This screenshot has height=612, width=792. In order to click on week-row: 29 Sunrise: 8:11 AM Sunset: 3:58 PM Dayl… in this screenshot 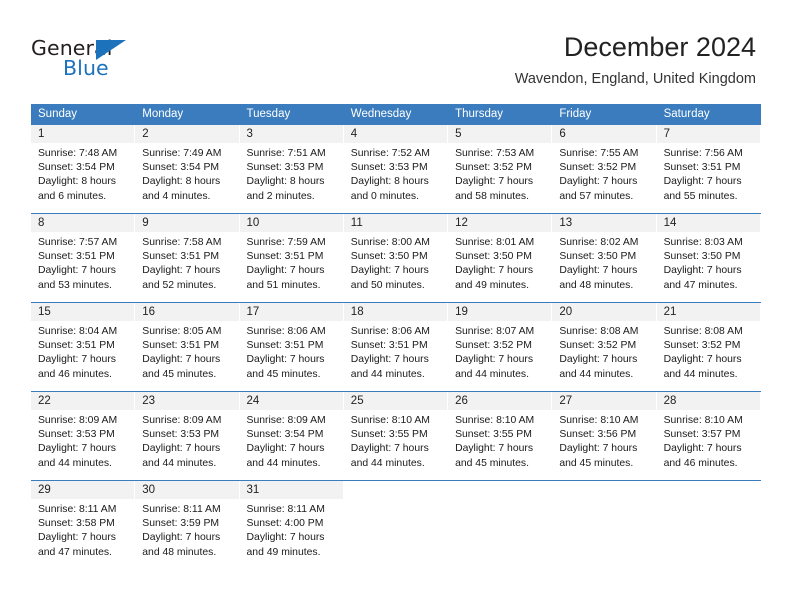, I will do `click(396, 524)`.